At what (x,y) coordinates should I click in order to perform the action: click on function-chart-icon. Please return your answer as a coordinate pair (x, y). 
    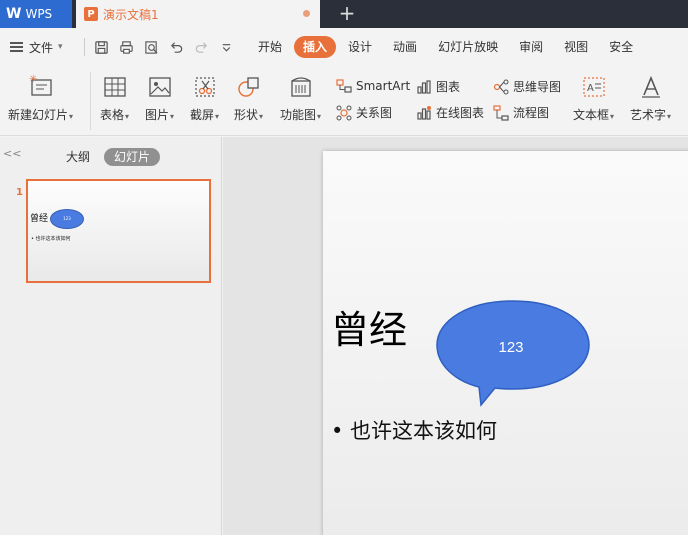
    Looking at the image, I should click on (301, 87).